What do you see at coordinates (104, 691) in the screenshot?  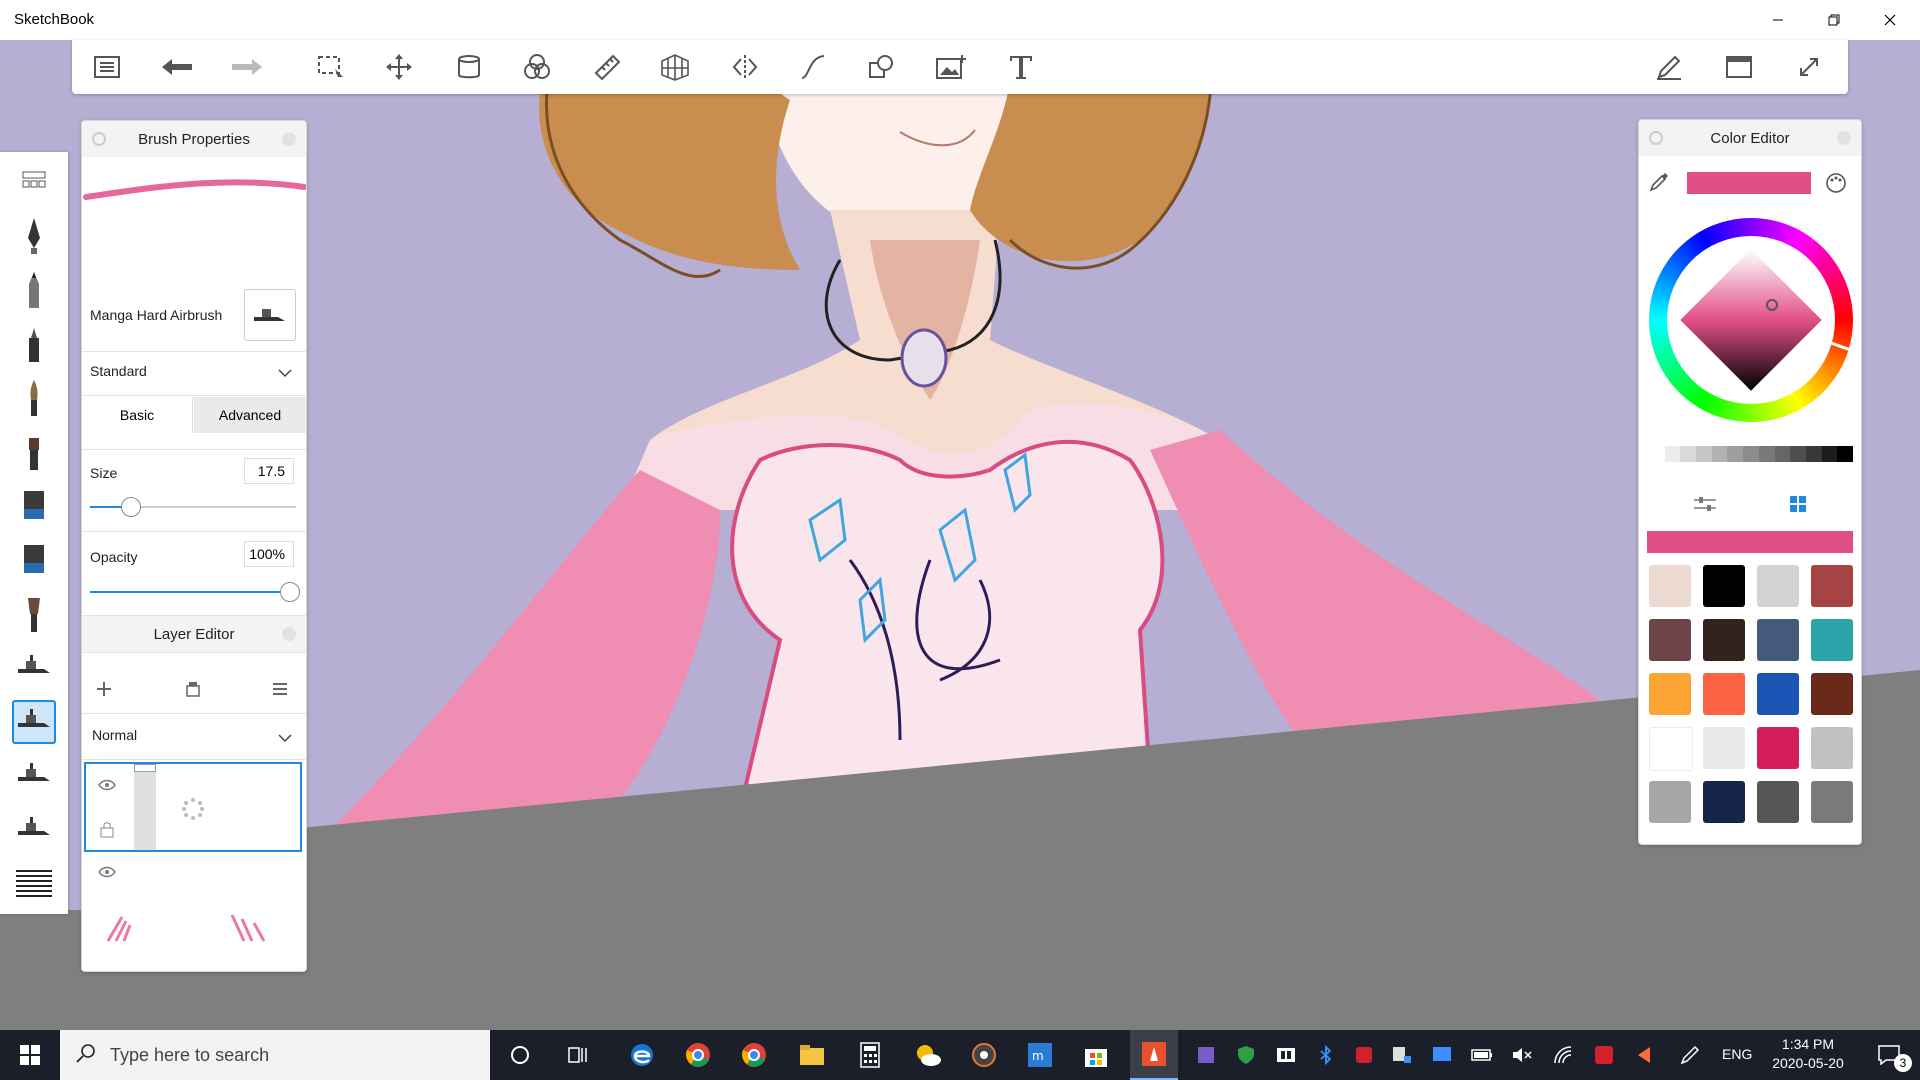 I see `add-layer-icon` at bounding box center [104, 691].